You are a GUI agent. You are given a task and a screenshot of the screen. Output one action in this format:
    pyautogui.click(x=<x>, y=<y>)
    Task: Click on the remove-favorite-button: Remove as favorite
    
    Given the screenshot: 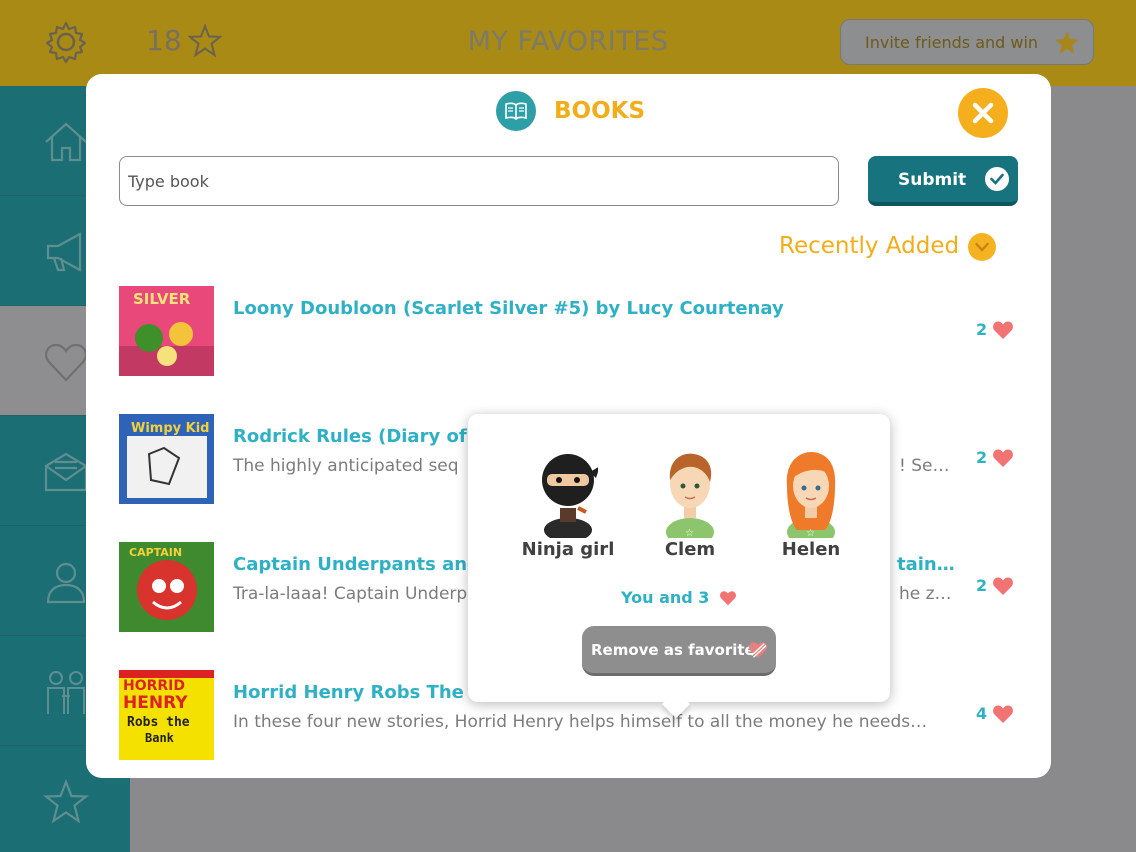 What is the action you would take?
    pyautogui.click(x=679, y=651)
    